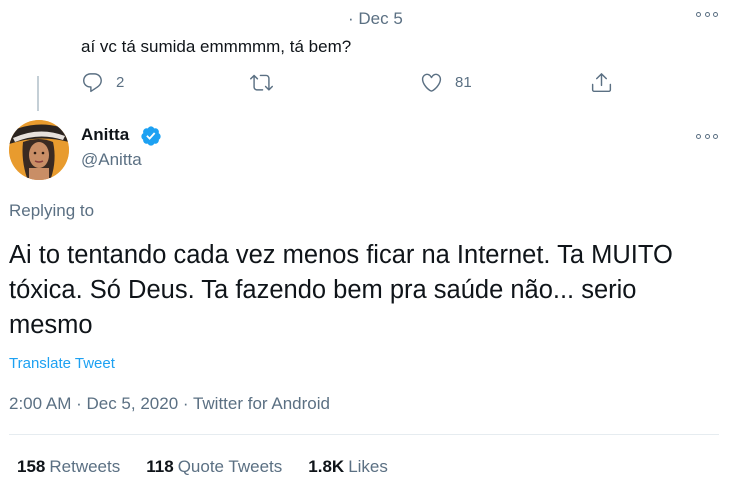 This screenshot has width=737, height=495. I want to click on reply-icon, so click(92, 82).